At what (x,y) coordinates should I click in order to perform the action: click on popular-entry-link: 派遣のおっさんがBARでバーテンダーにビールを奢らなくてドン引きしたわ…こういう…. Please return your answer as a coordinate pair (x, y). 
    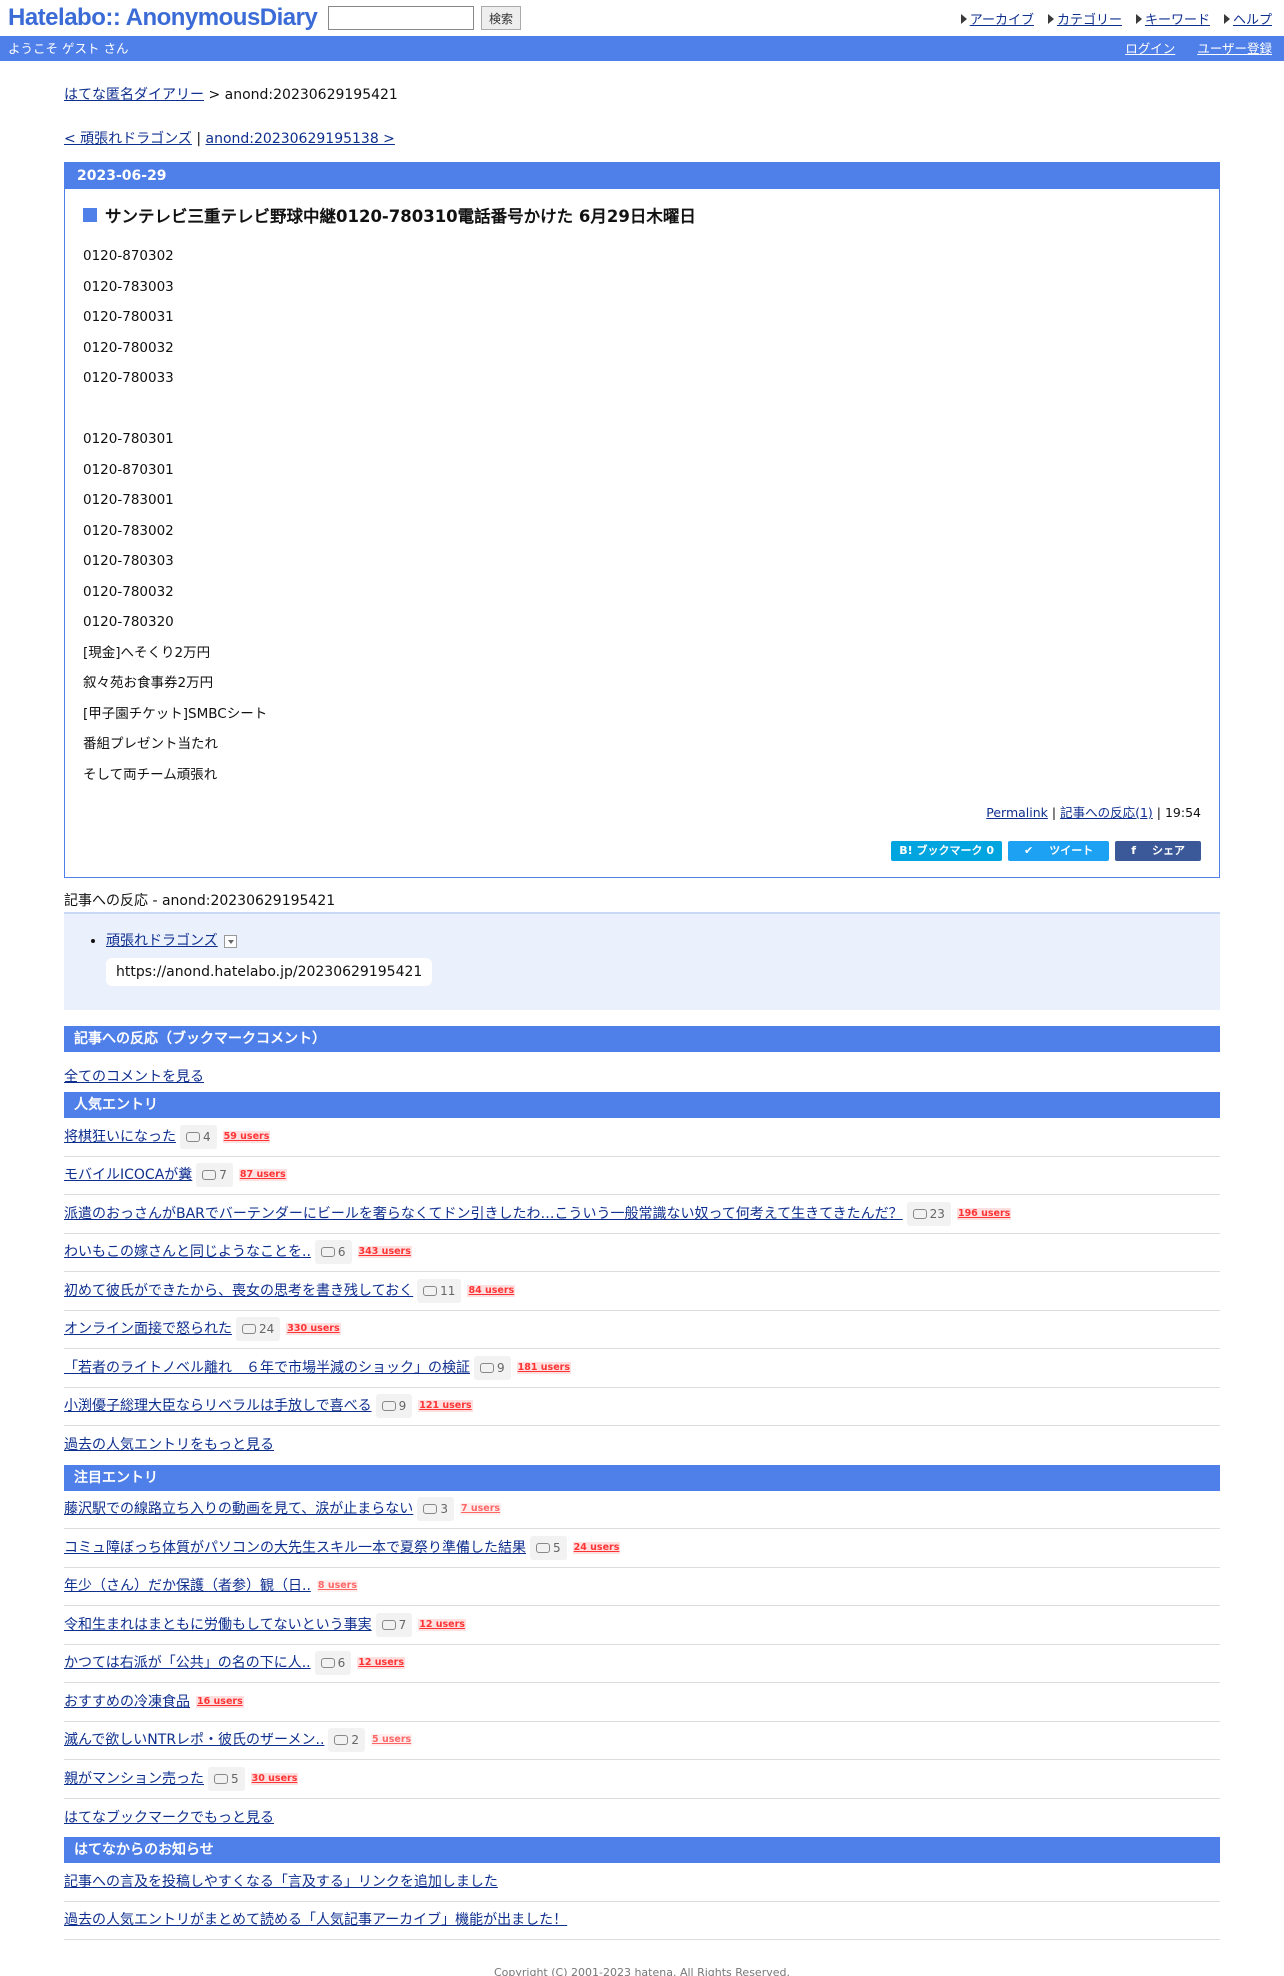
    Looking at the image, I should click on (483, 1214).